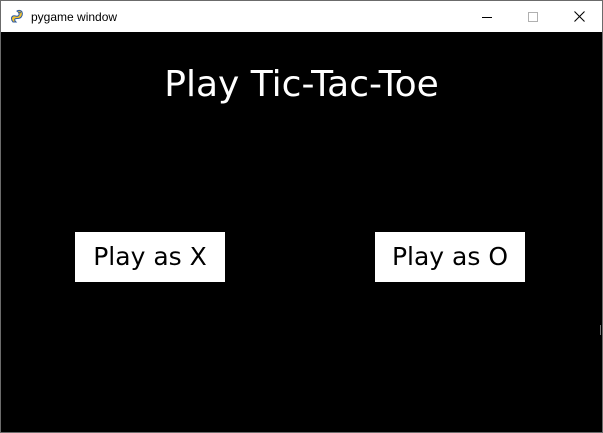 The width and height of the screenshot is (603, 433). Describe the element at coordinates (301, 84) in the screenshot. I see `game-title: Play Tic-Tac-Toe` at that location.